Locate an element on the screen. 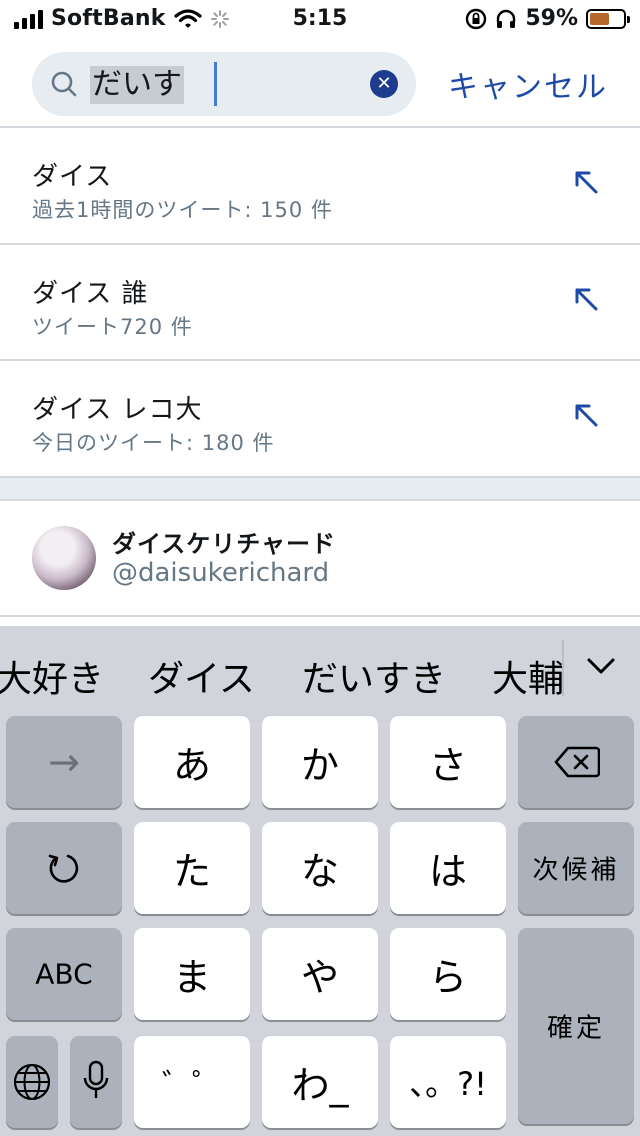 The width and height of the screenshot is (640, 1136). user-display-name: ダイスケリチャード is located at coordinates (224, 544).